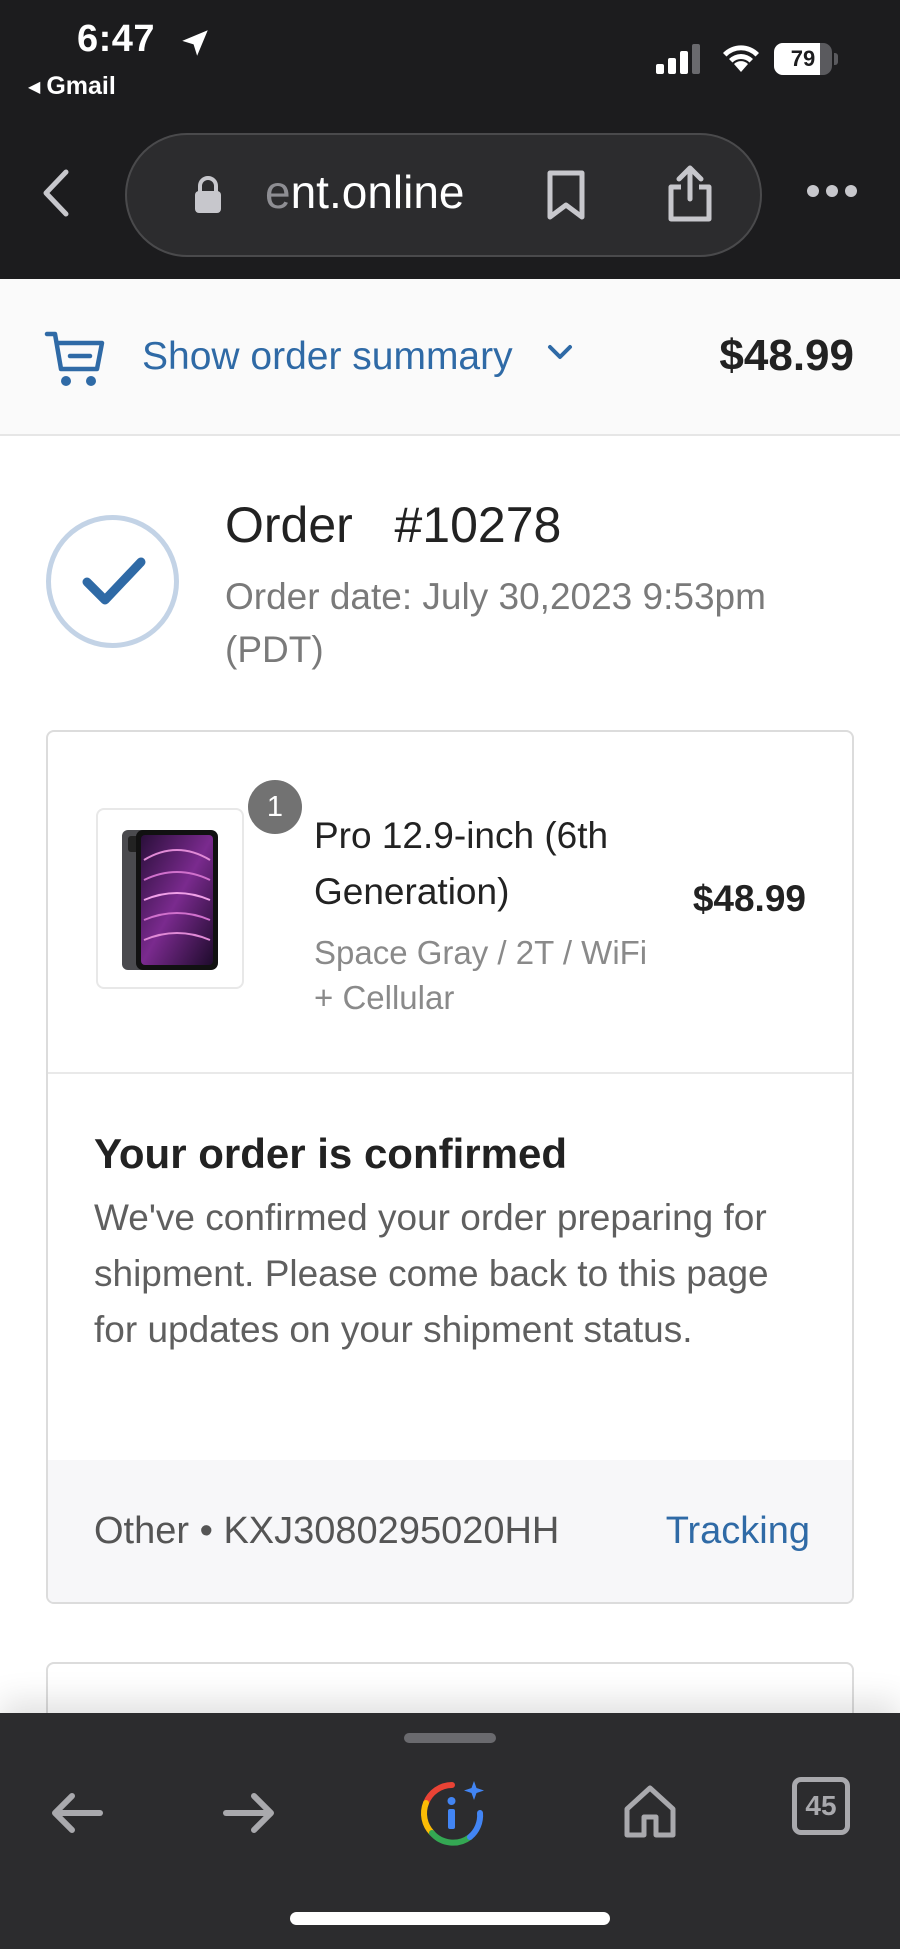 This screenshot has width=900, height=1949. I want to click on show-order-summary-link: Show order summary, so click(327, 357).